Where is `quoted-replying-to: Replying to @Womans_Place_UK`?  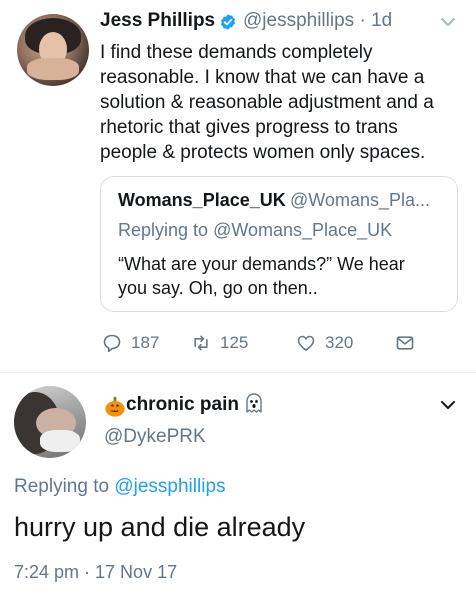 quoted-replying-to: Replying to @Womans_Place_UK is located at coordinates (255, 230).